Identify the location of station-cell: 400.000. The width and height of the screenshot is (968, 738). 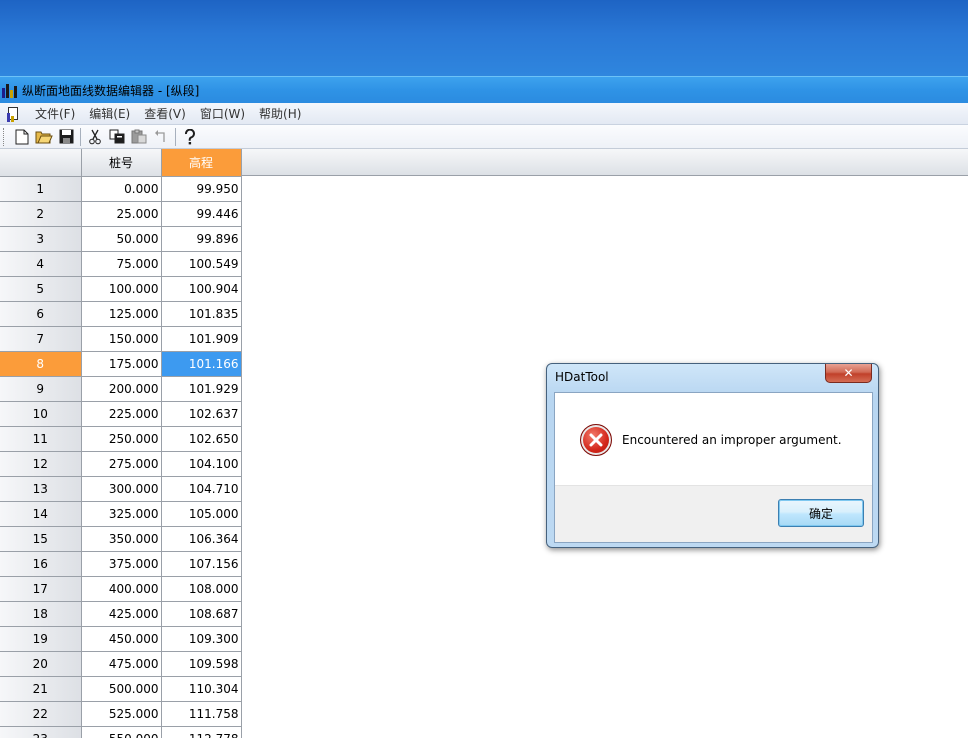
(121, 589).